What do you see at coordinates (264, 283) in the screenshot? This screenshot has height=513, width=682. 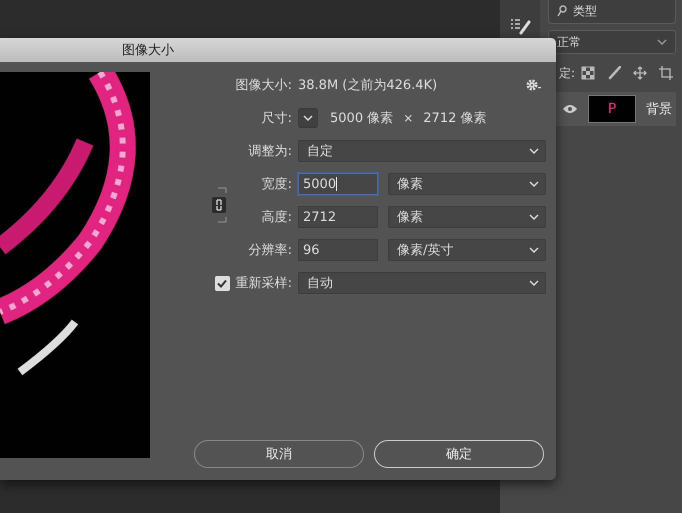 I see `resample-label: 重新采样:` at bounding box center [264, 283].